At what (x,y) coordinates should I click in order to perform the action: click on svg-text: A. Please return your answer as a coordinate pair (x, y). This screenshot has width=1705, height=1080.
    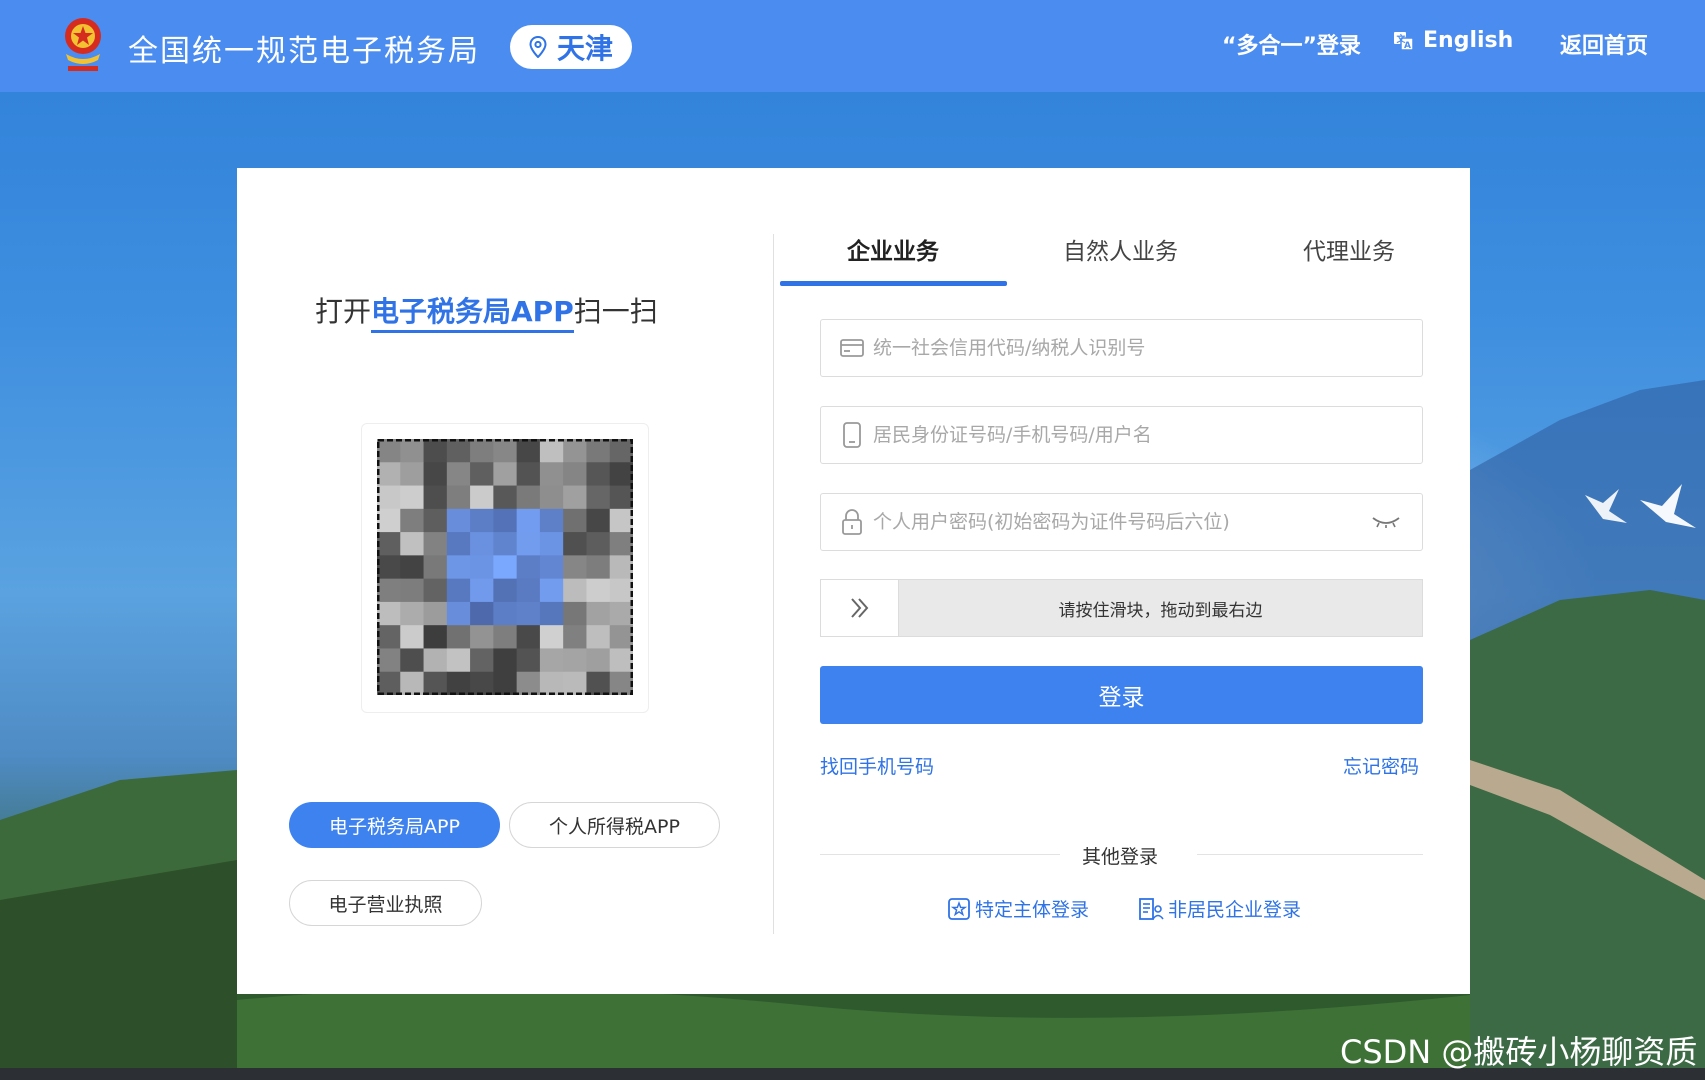
    Looking at the image, I should click on (1407, 46).